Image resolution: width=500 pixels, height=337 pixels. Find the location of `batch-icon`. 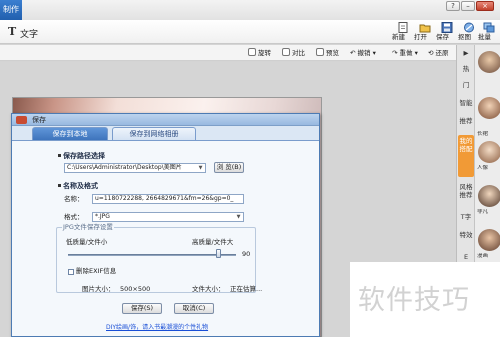

batch-icon is located at coordinates (489, 27).